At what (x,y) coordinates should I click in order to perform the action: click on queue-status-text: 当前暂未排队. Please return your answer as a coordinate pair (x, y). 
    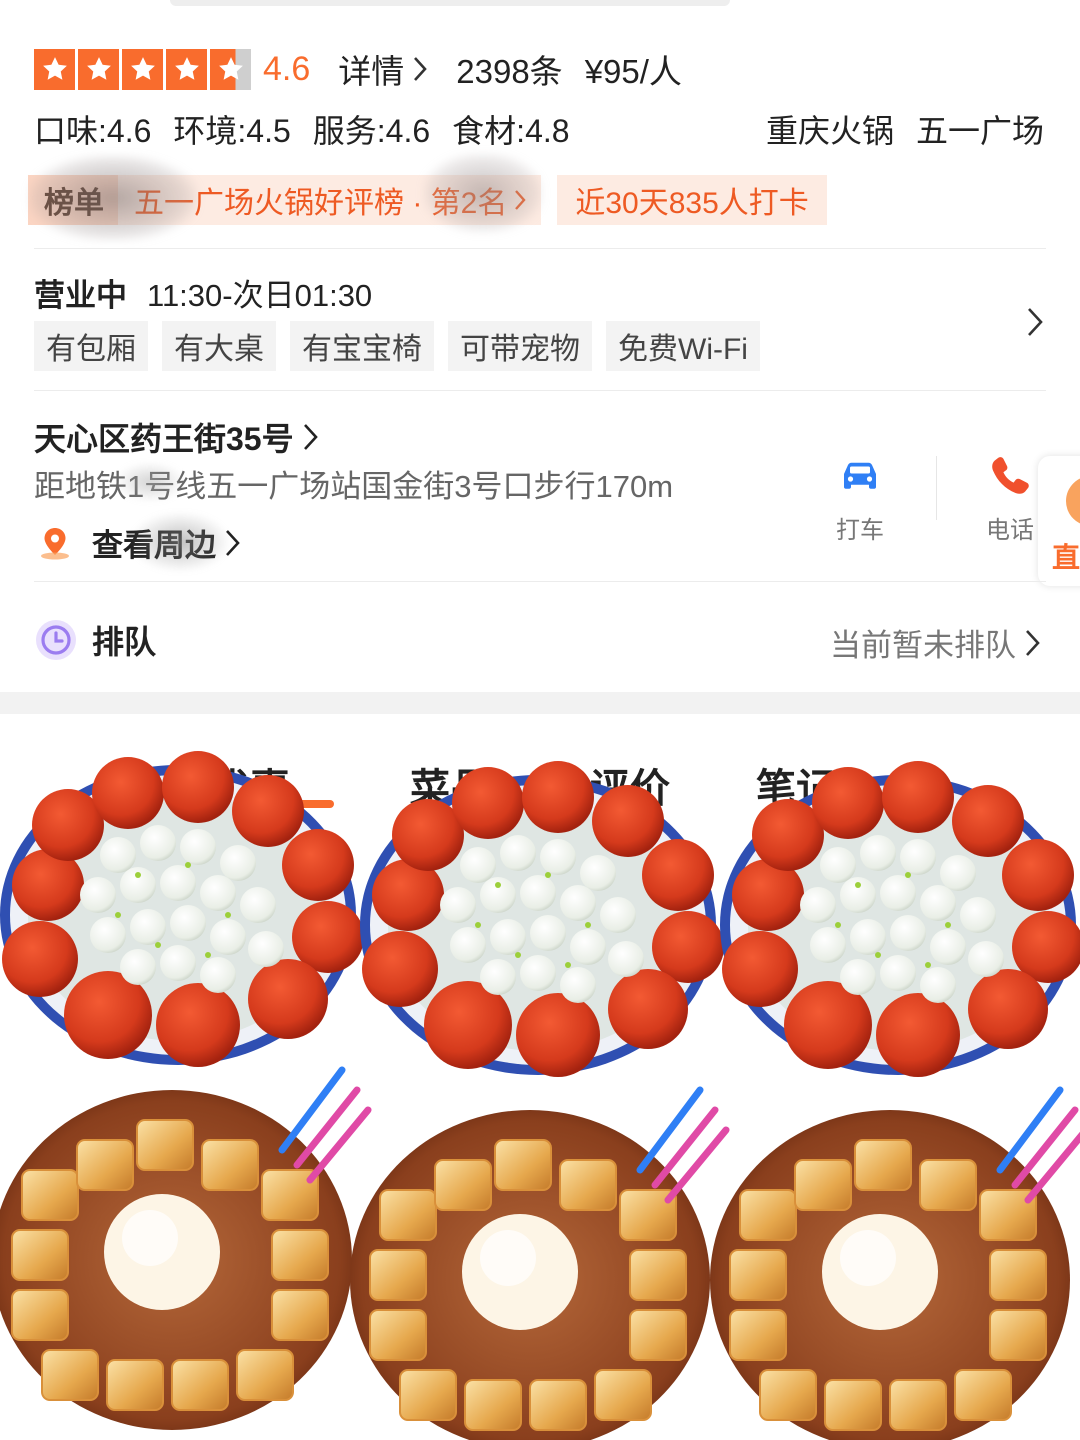
    Looking at the image, I should click on (923, 645).